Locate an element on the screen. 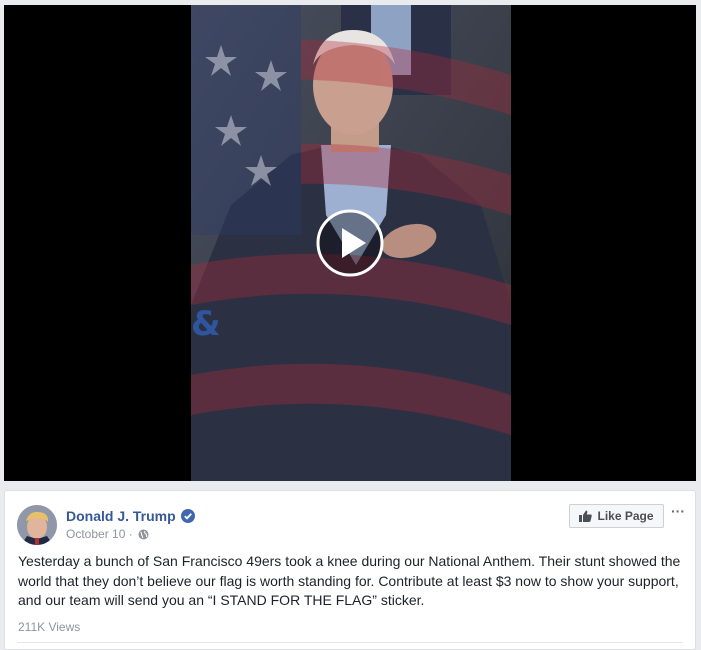 The width and height of the screenshot is (701, 650). more-options-button: ··· is located at coordinates (678, 511).